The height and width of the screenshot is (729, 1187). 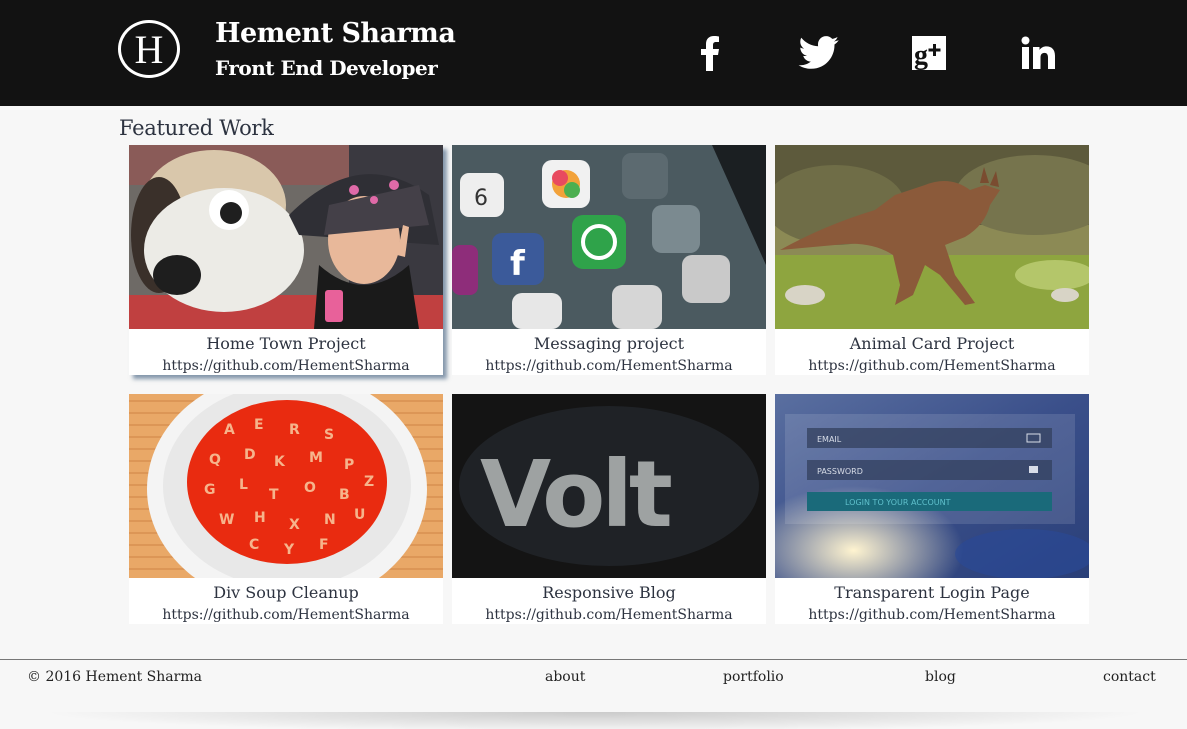 I want to click on email-label: EMAIL, so click(x=829, y=439).